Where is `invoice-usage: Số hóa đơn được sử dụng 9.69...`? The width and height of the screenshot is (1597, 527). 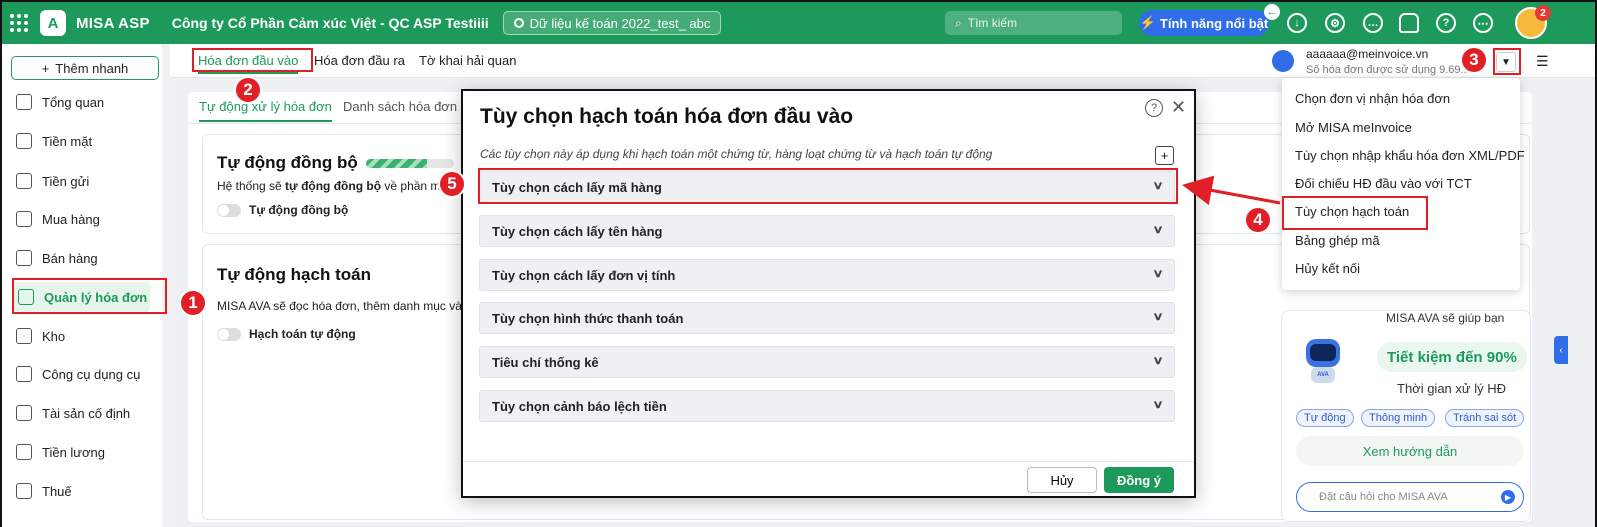 invoice-usage: Số hóa đơn được sử dụng 9.69... is located at coordinates (1388, 70).